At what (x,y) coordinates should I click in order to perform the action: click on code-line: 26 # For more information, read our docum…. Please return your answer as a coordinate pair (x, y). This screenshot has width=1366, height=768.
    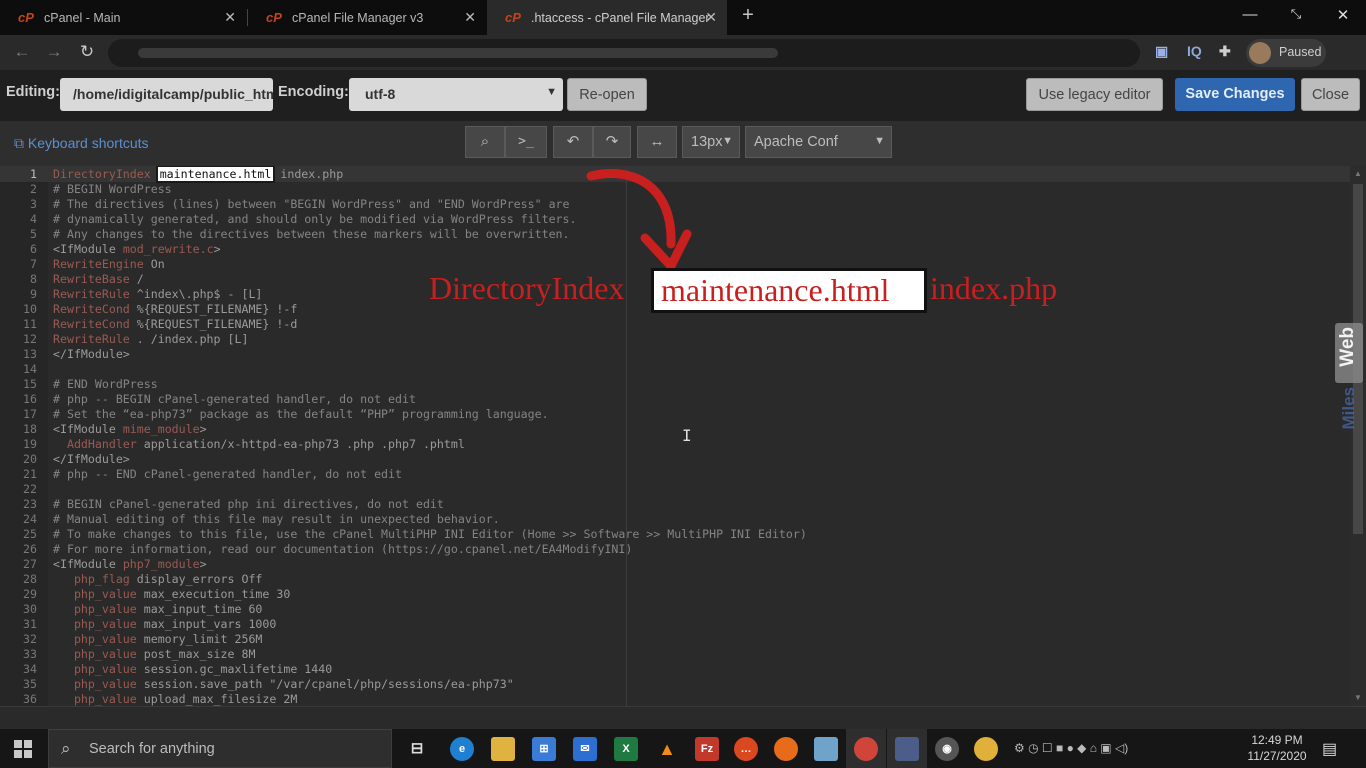
    Looking at the image, I should click on (675, 549).